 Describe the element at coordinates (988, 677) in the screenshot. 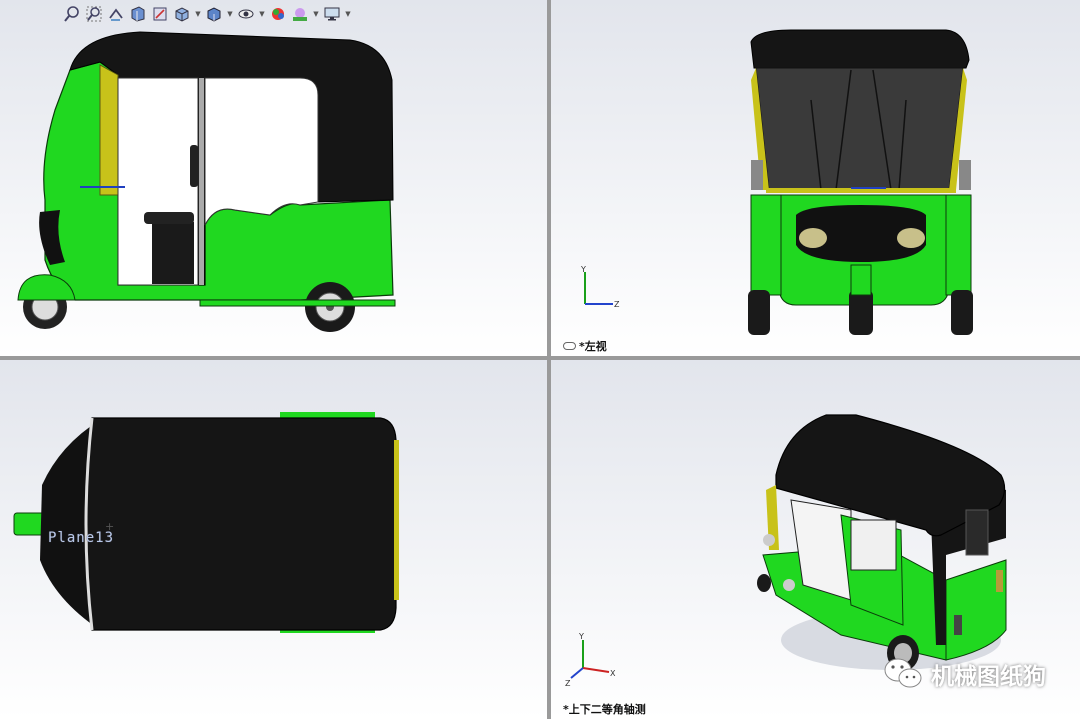

I see `watermark-text: 机械图纸狗` at that location.